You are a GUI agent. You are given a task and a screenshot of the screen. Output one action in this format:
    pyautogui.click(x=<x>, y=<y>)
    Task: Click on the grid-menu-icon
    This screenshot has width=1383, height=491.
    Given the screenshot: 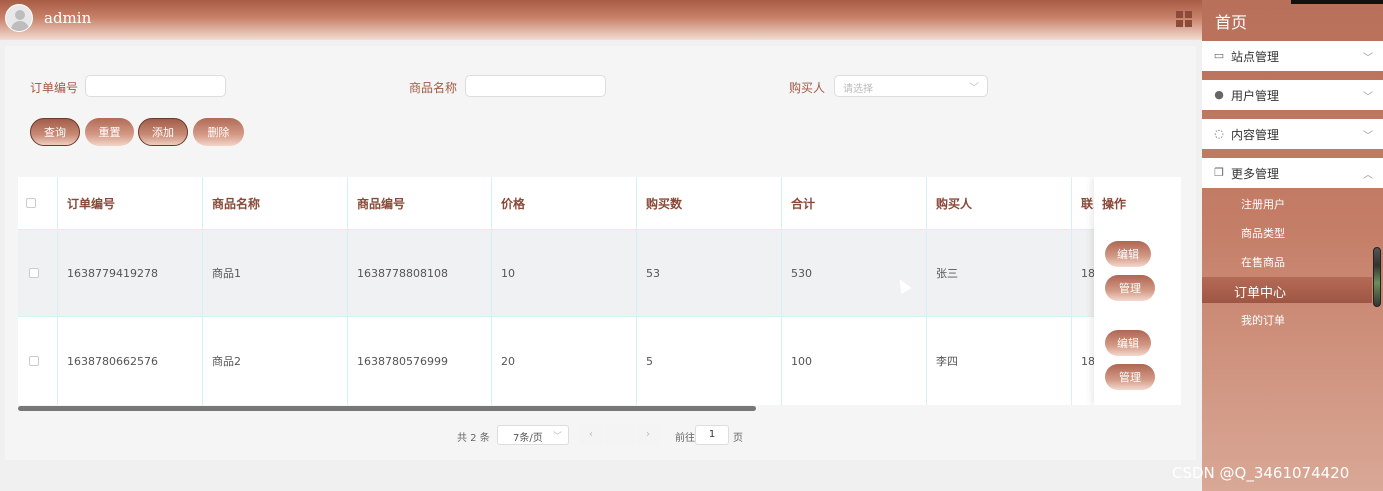 What is the action you would take?
    pyautogui.click(x=1184, y=19)
    